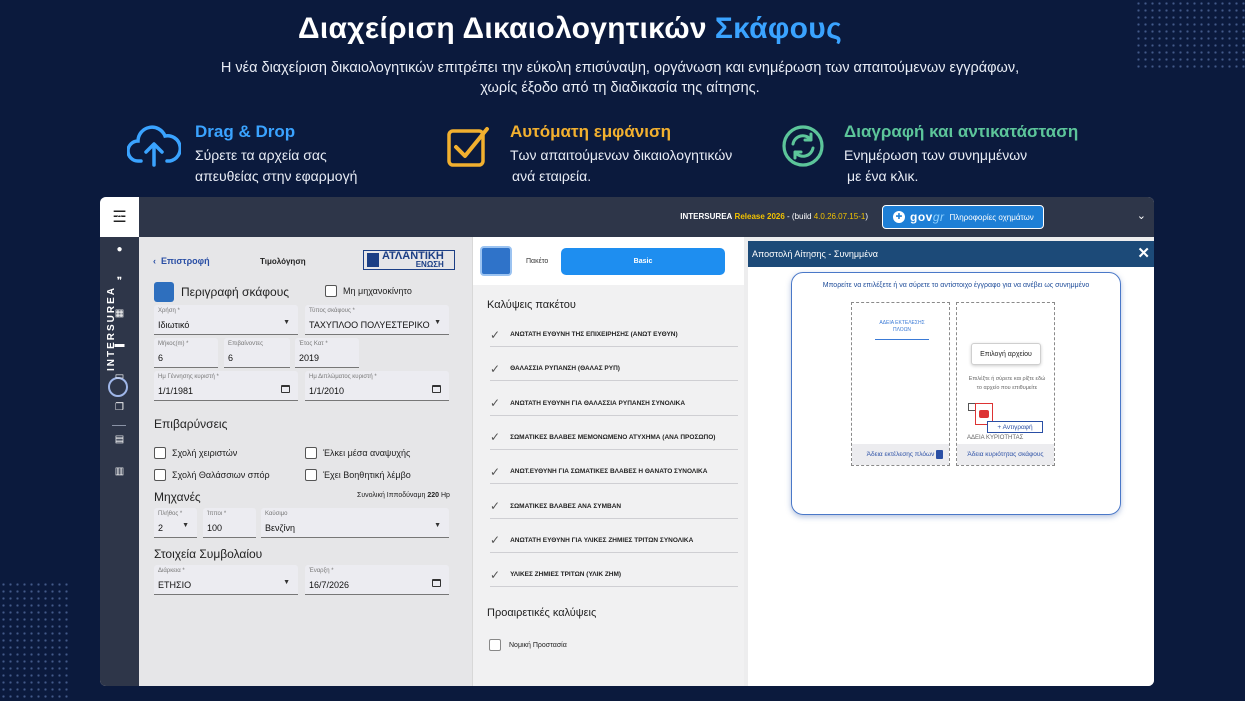 The width and height of the screenshot is (1245, 701). What do you see at coordinates (235, 292) in the screenshot?
I see `section-vessel-description: Περιγραφή σκάφους` at bounding box center [235, 292].